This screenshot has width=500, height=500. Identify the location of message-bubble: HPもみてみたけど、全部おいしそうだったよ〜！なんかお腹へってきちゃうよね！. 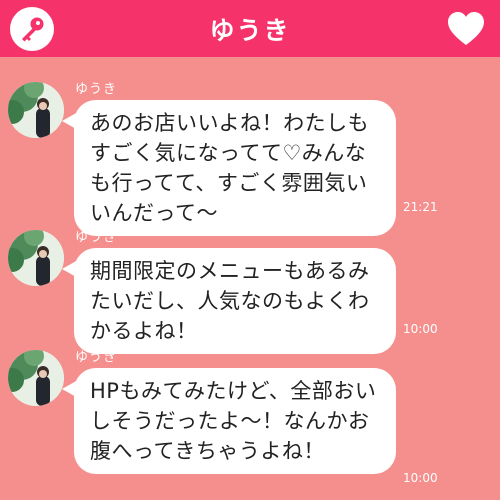
(229, 421).